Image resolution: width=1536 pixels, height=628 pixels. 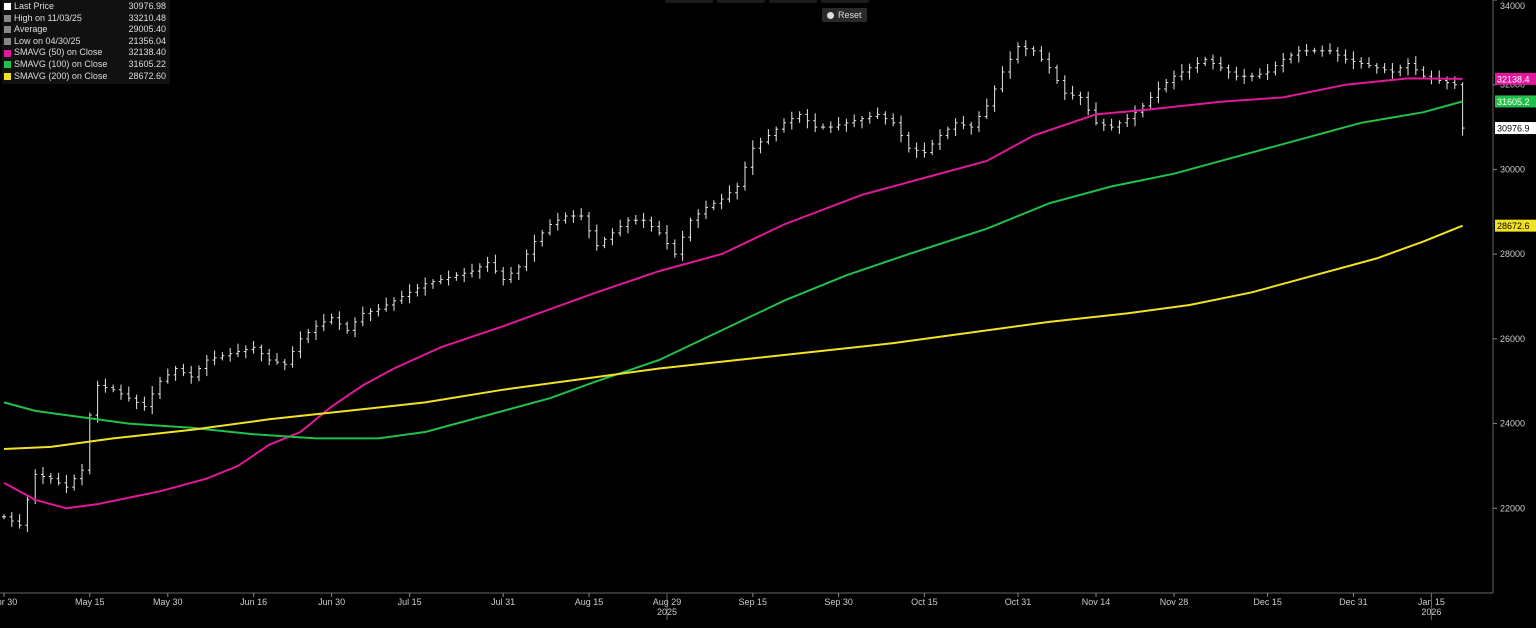 What do you see at coordinates (767, 1) in the screenshot?
I see `toolbar-buttons` at bounding box center [767, 1].